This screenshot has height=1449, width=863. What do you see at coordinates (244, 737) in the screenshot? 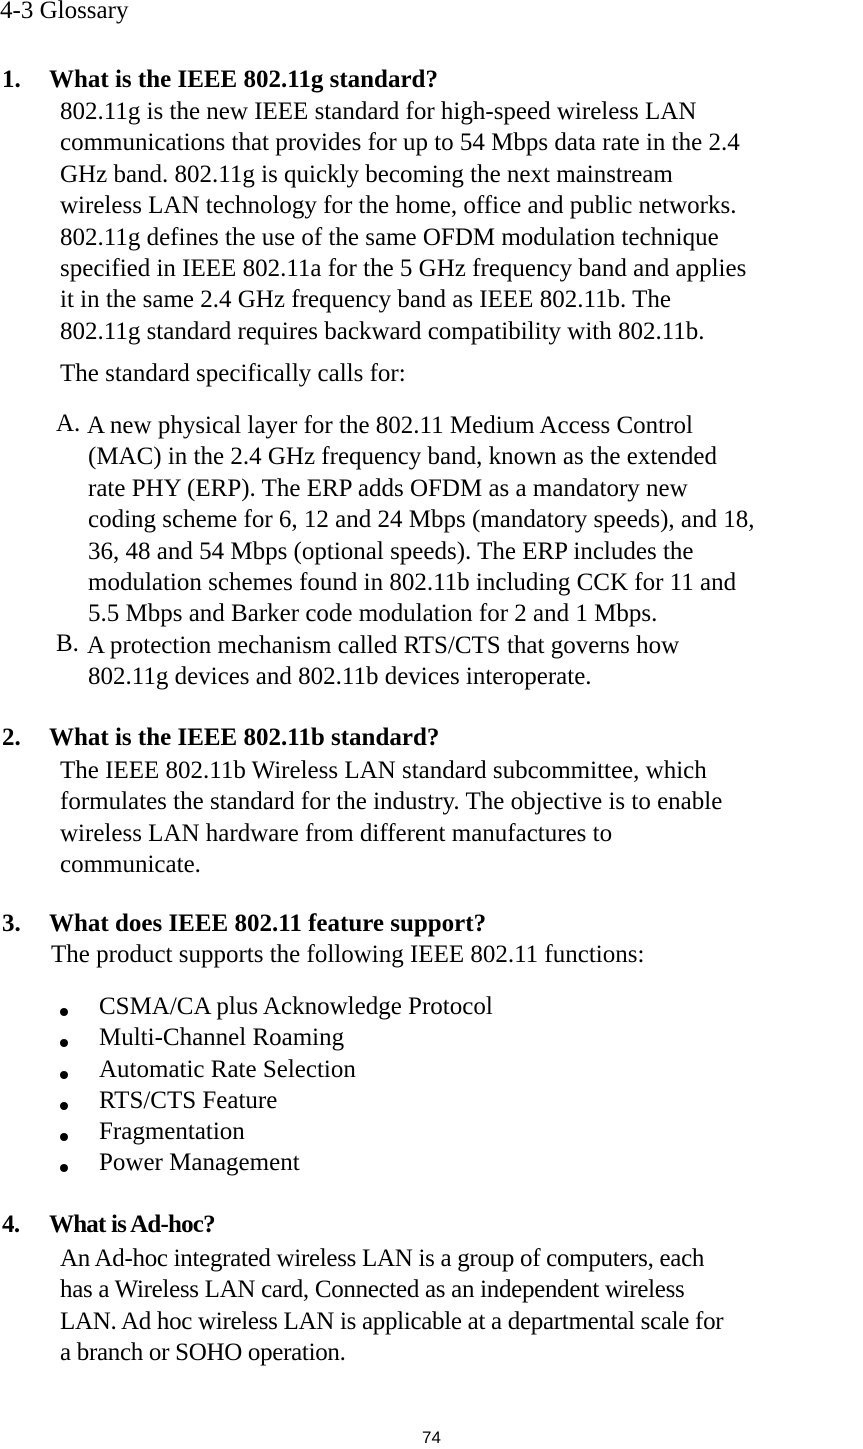
I see `question-heading: What is the IEEE 802.11b standard?` at bounding box center [244, 737].